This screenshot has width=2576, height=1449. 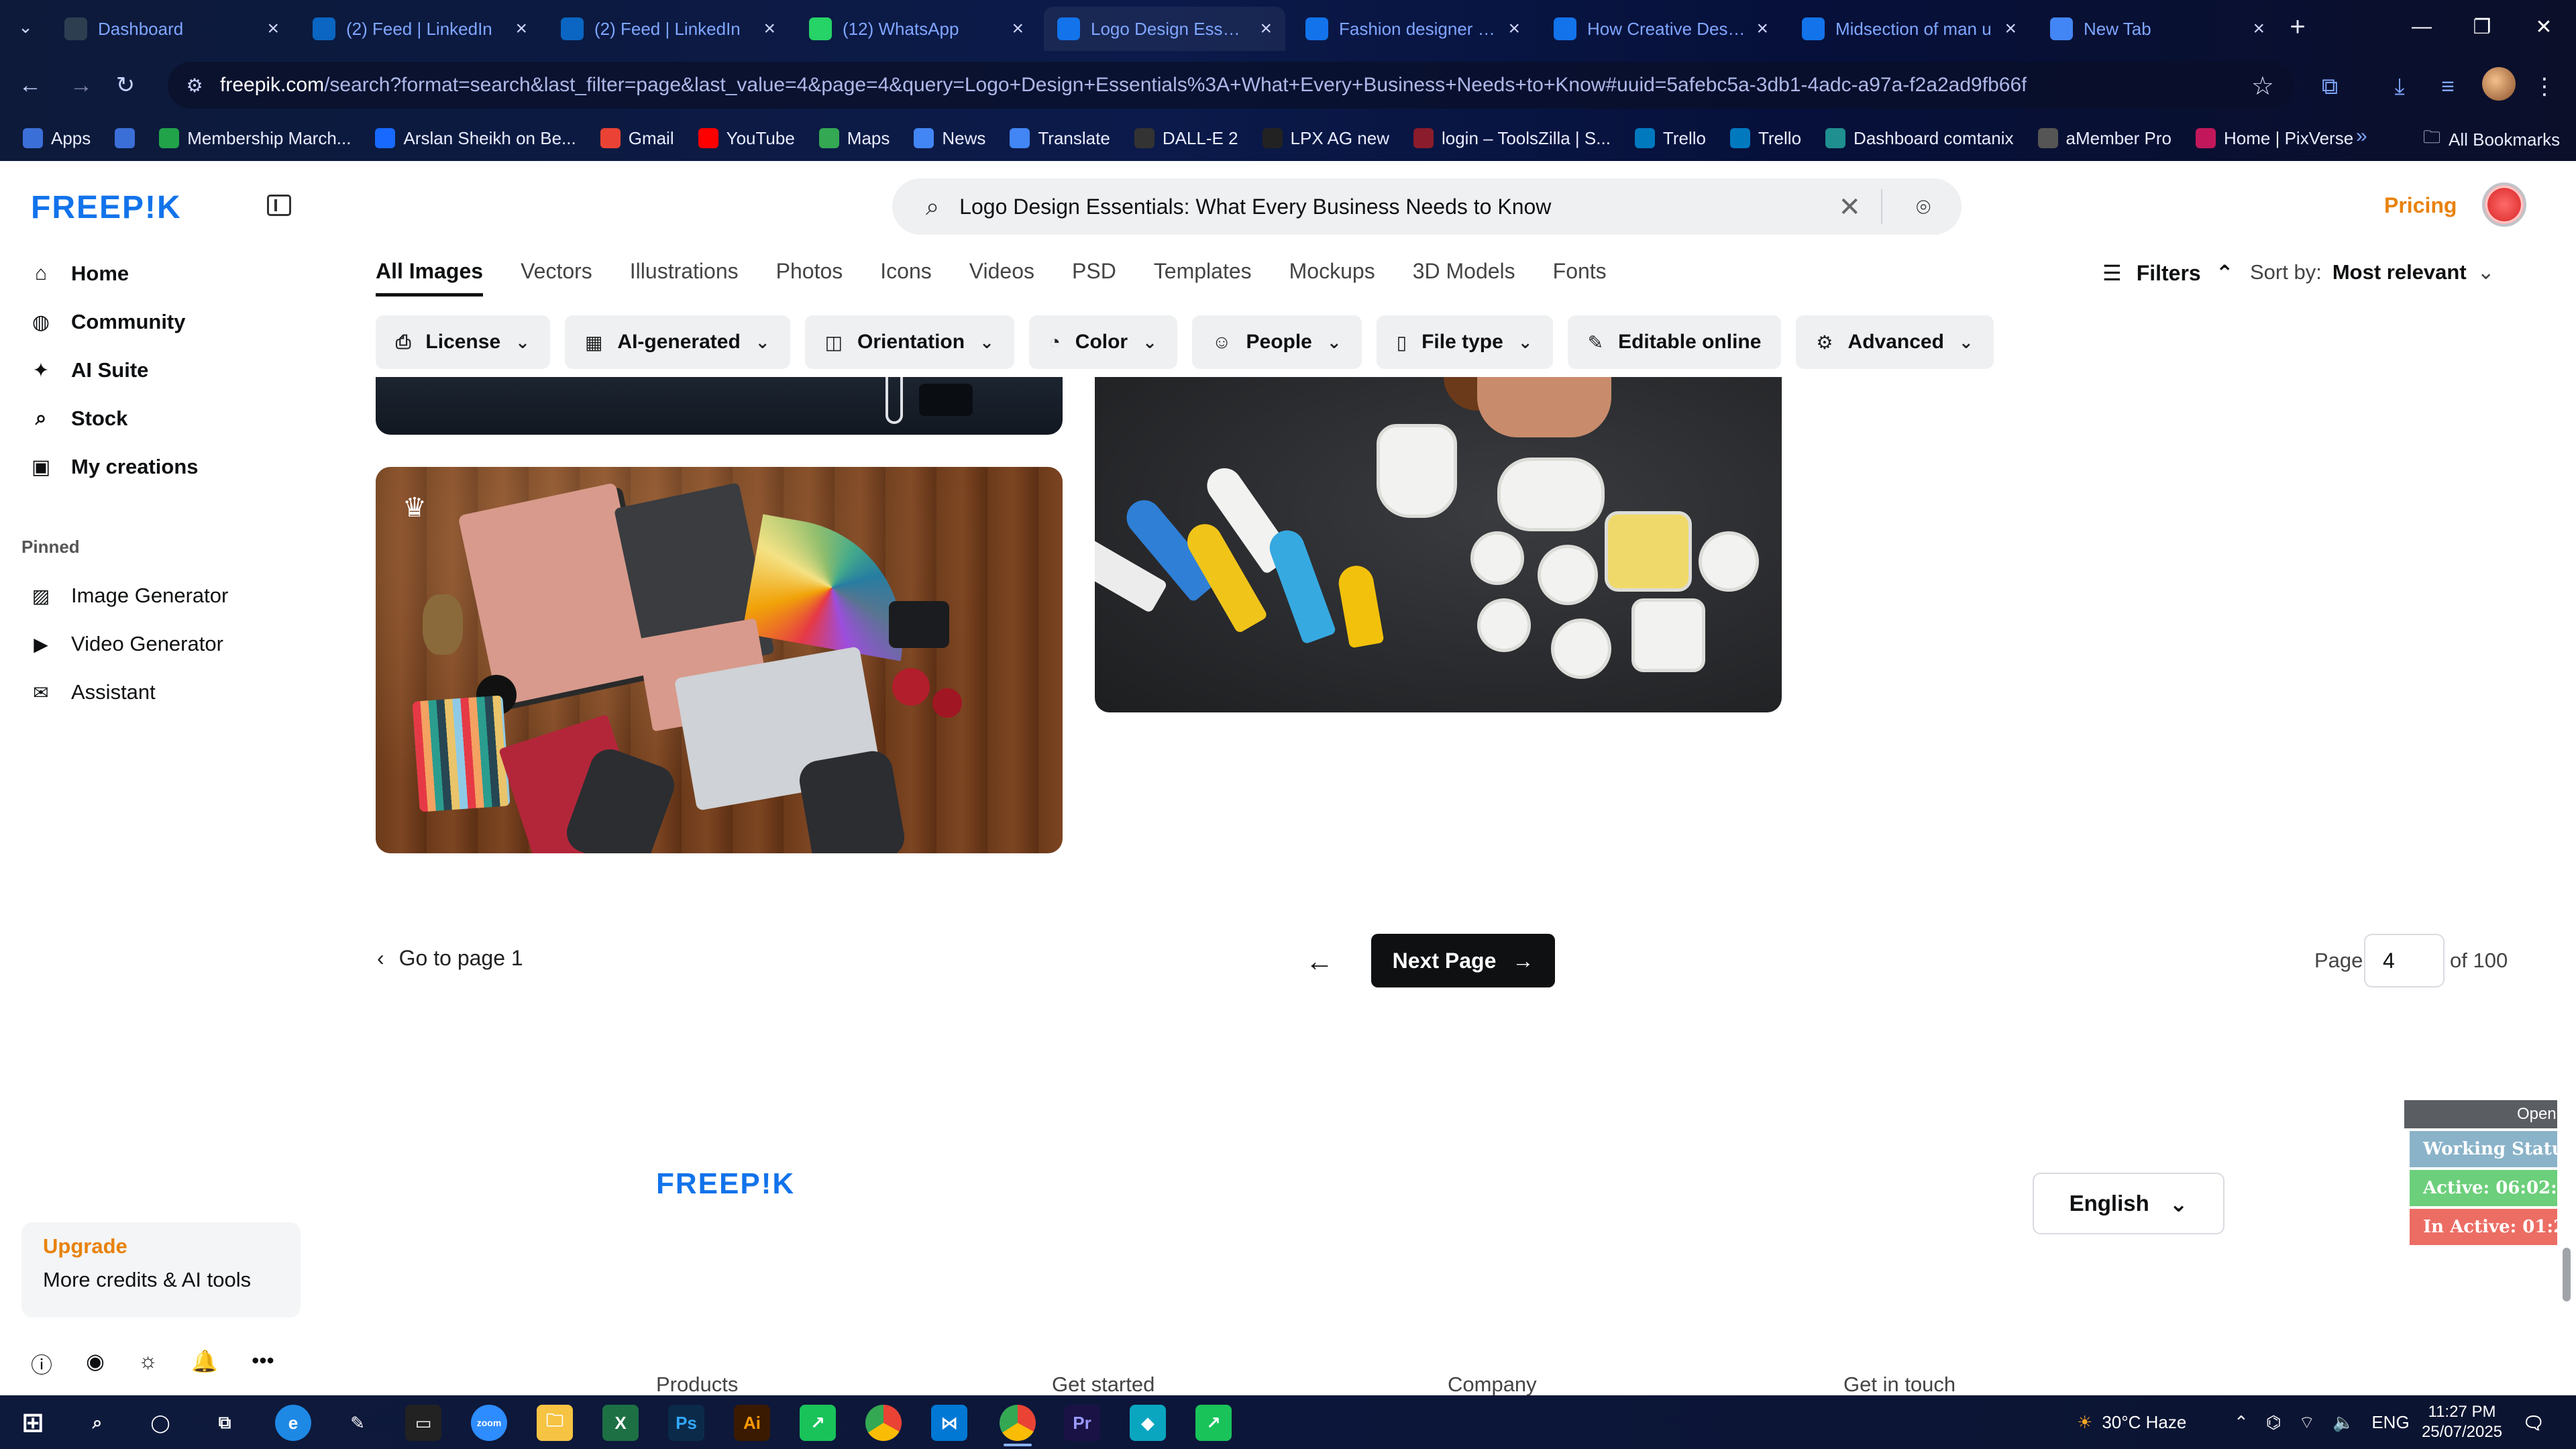 I want to click on bookmark-item: News, so click(x=949, y=138).